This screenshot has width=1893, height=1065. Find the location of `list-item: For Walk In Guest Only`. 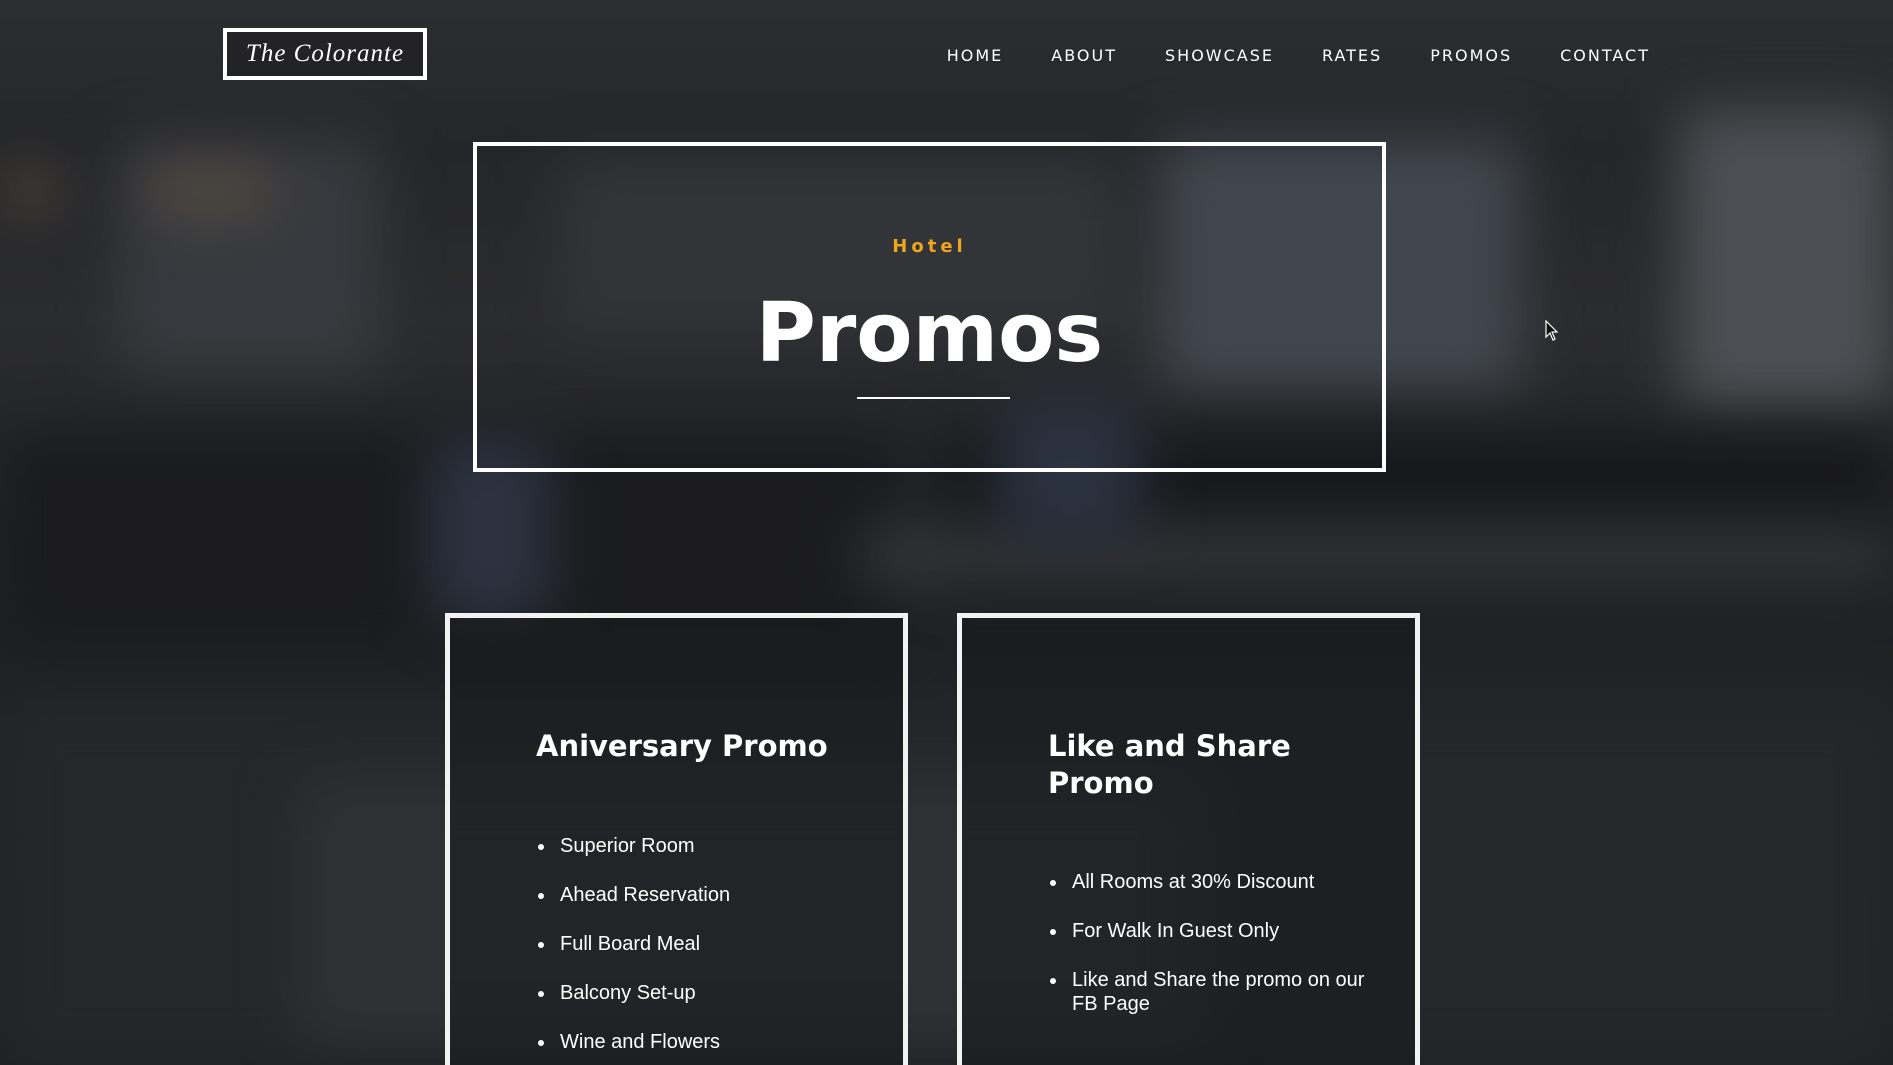

list-item: For Walk In Guest Only is located at coordinates (1218, 931).